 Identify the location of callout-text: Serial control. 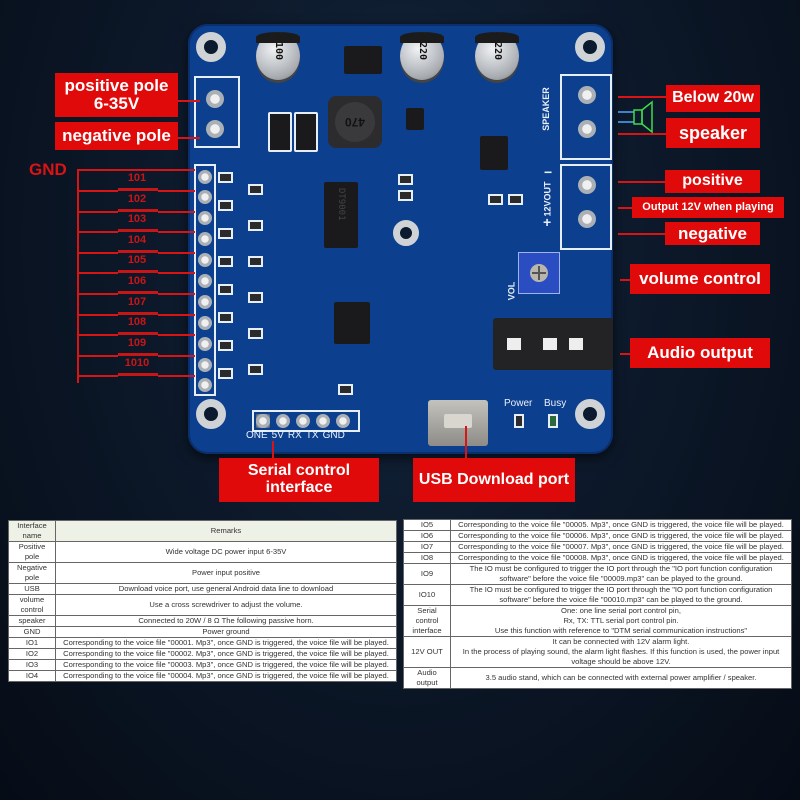
(299, 471).